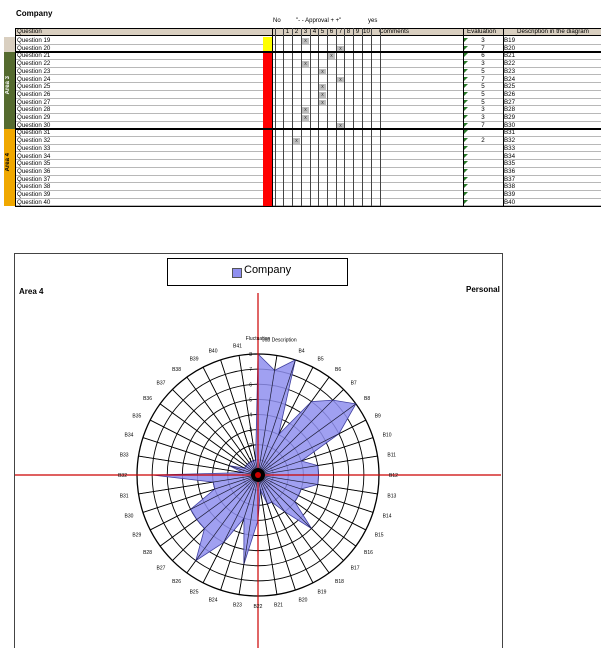 This screenshot has width=601, height=648. Describe the element at coordinates (136, 536) in the screenshot. I see `category-label: B29` at that location.